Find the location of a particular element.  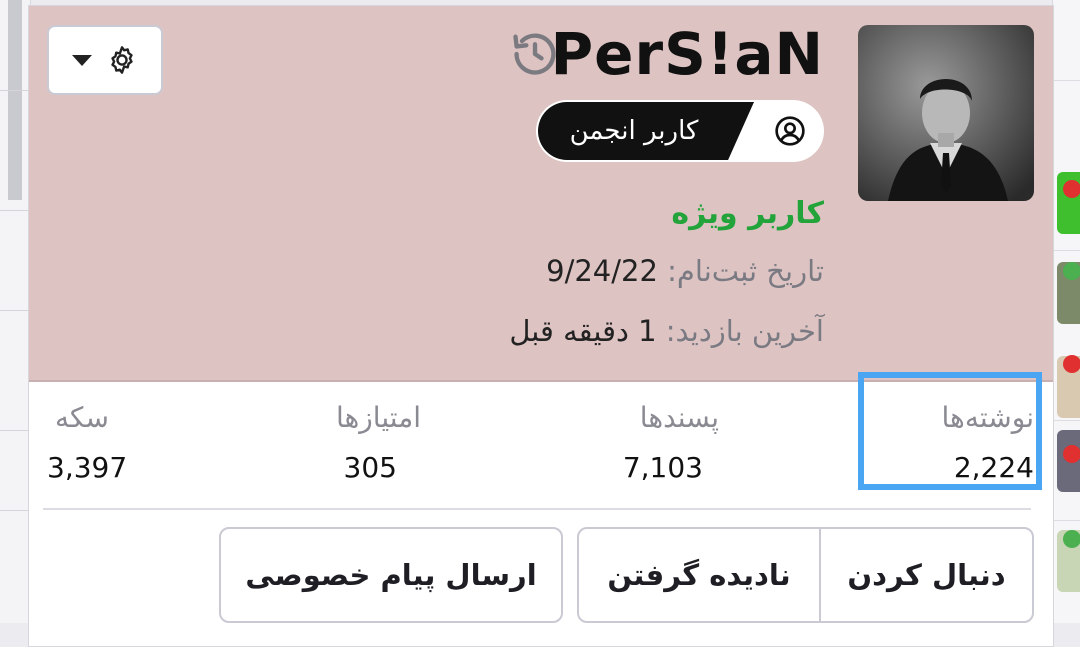

page-background-right is located at coordinates (1066, 311).